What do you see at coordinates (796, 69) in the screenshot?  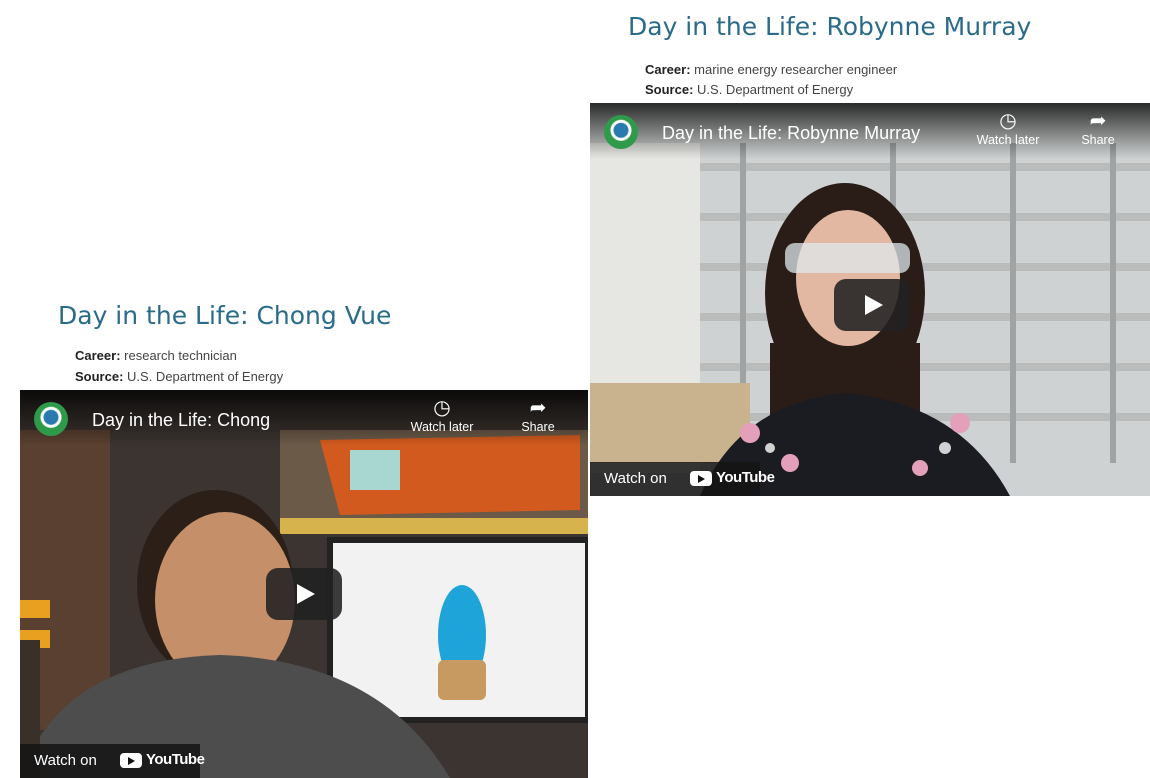 I see `career-value: marine energy researcher engineer` at bounding box center [796, 69].